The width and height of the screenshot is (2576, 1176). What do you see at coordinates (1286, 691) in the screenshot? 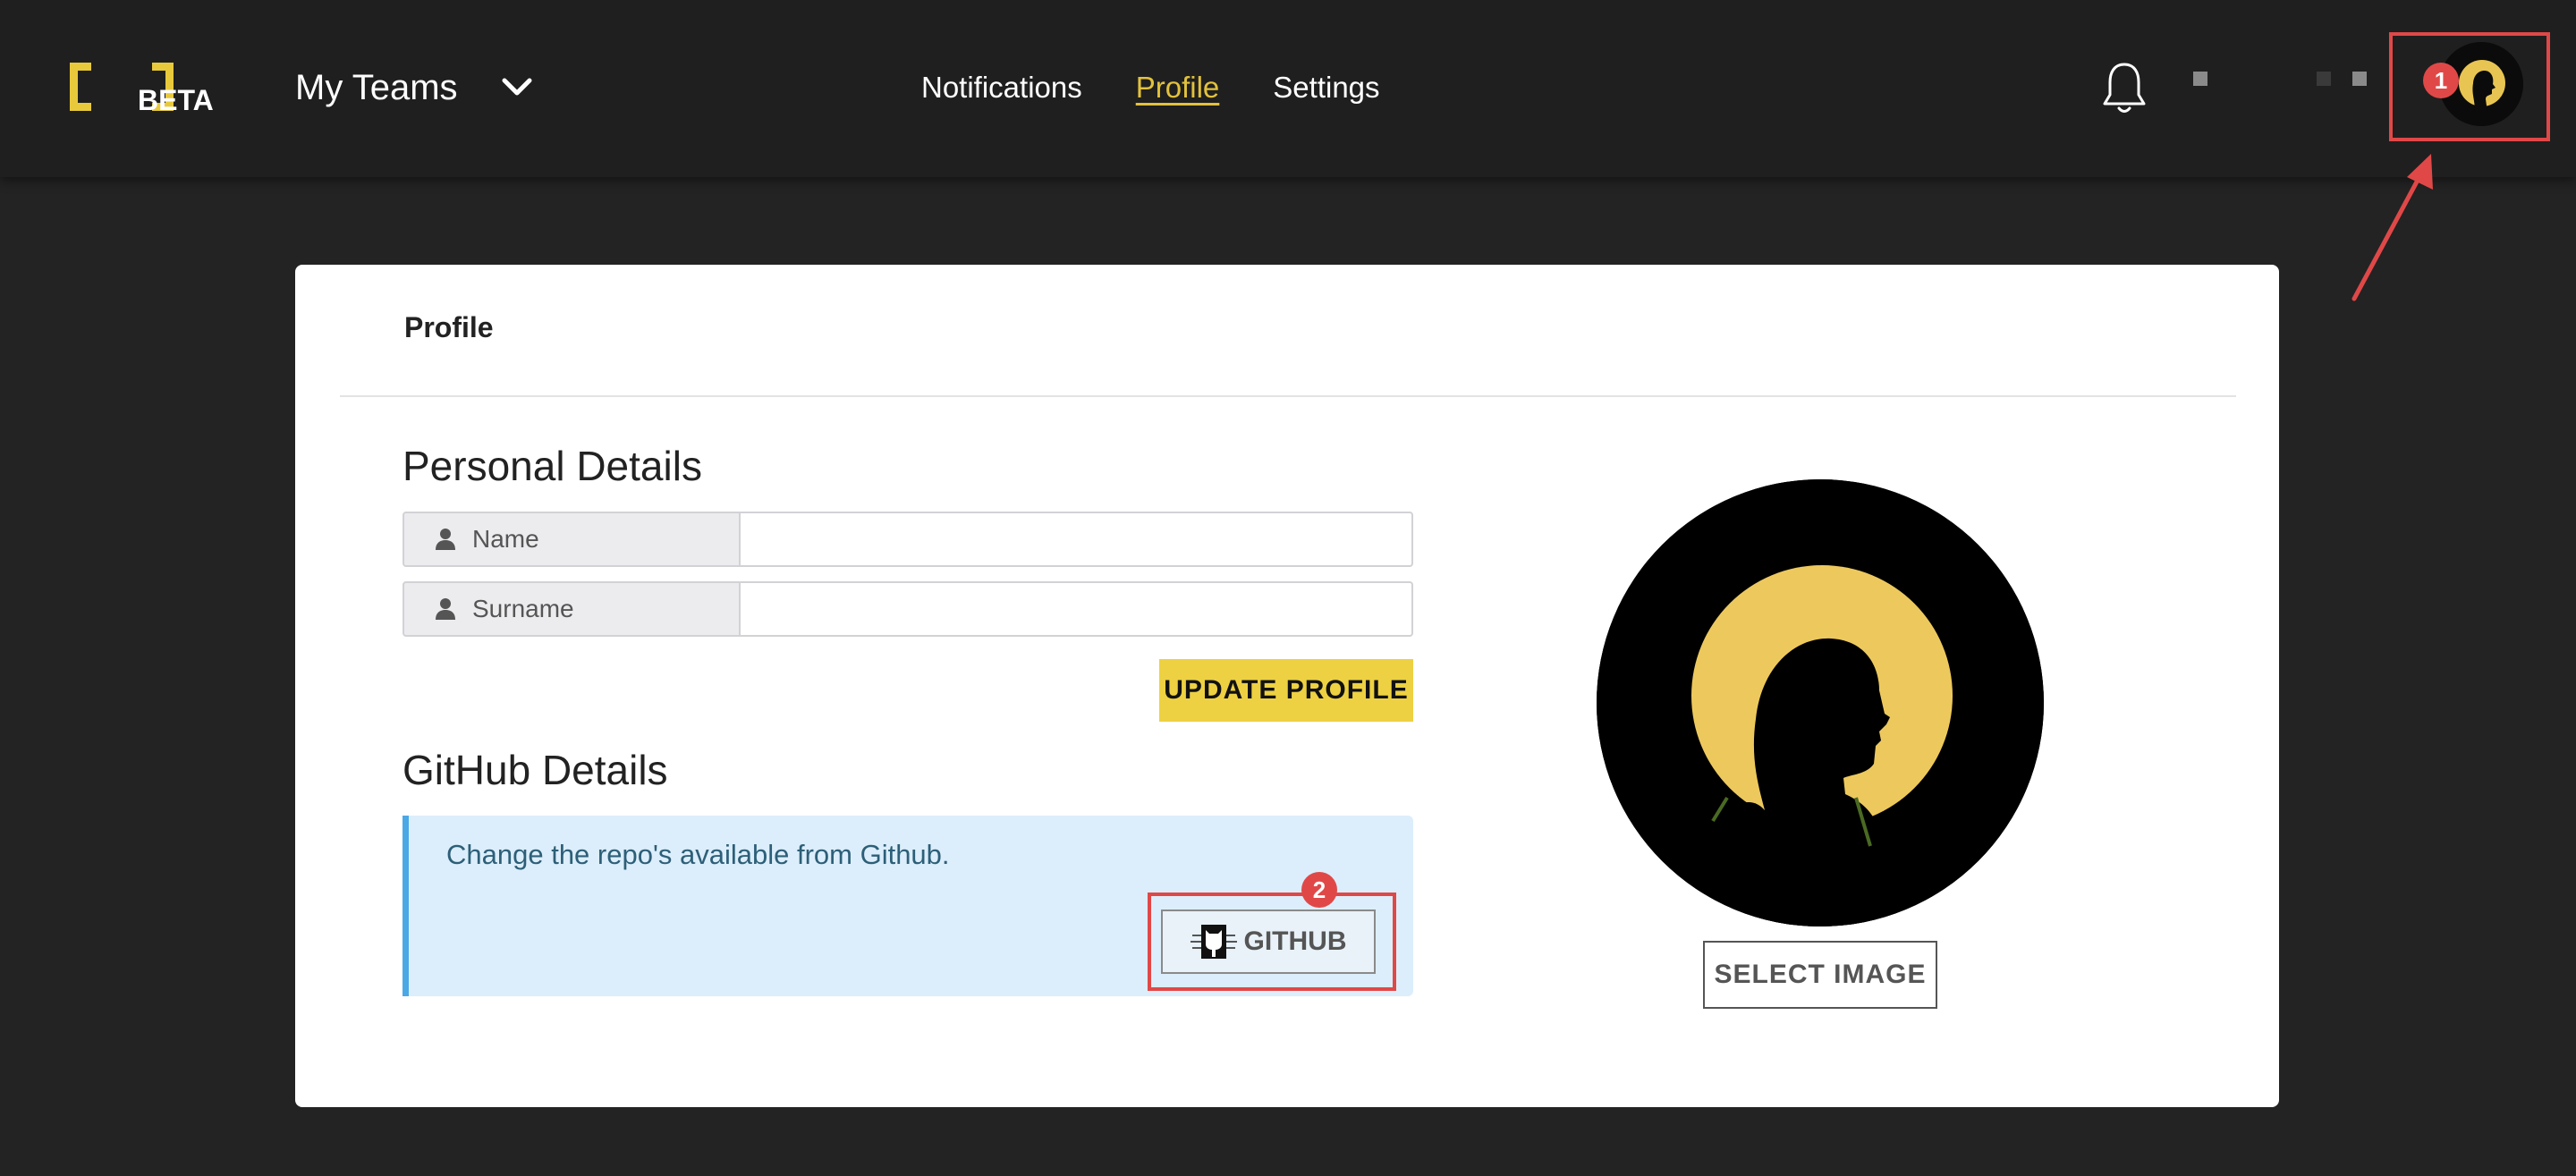
I see `update-profile-button: UPDATE PROFILE` at bounding box center [1286, 691].